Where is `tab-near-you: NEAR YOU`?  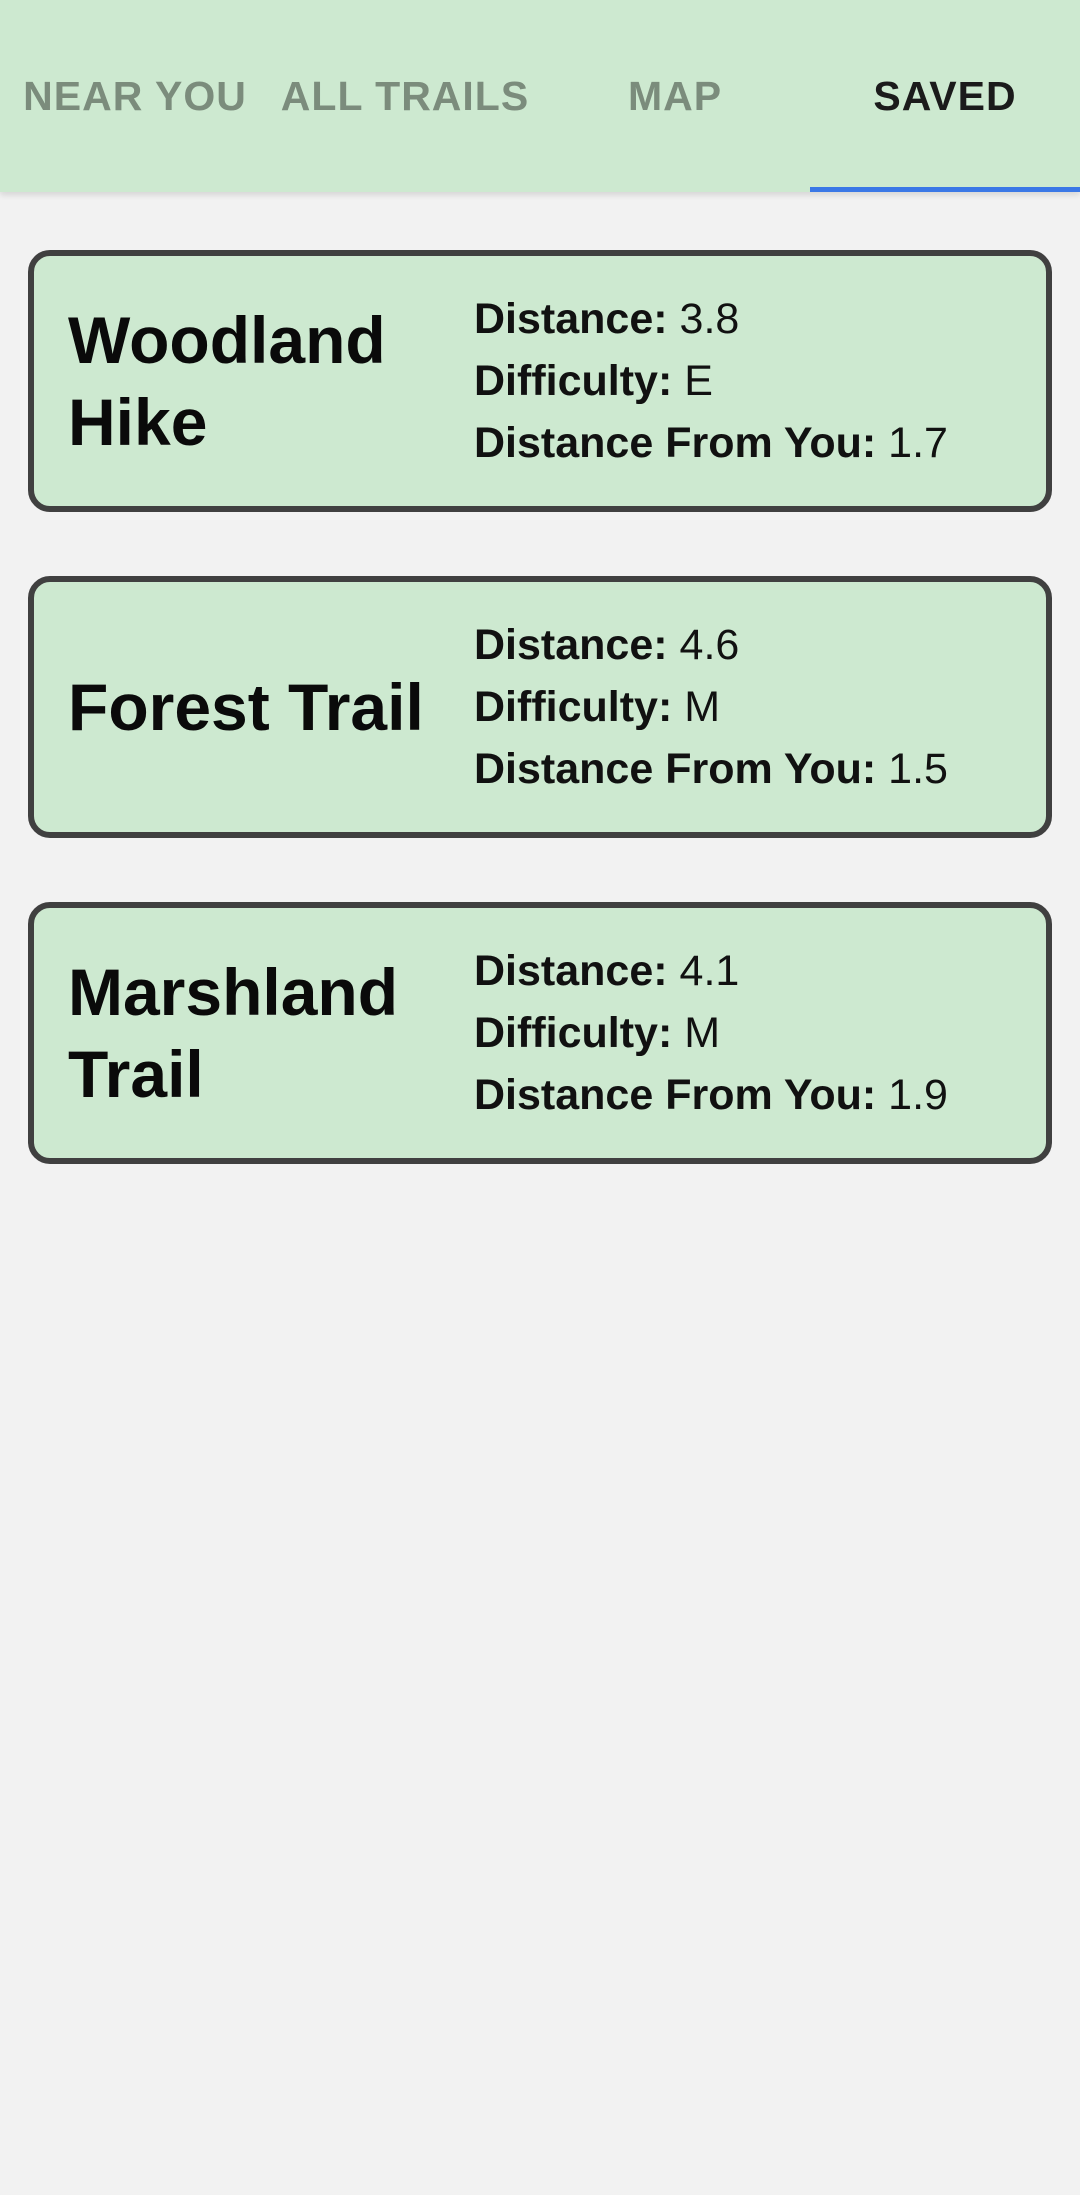
tab-near-you: NEAR YOU is located at coordinates (135, 96).